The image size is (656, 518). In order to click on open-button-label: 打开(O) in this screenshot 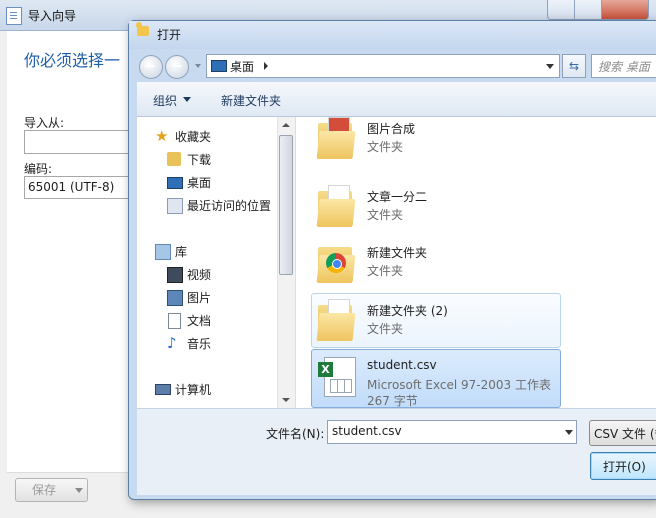, I will do `click(624, 467)`.